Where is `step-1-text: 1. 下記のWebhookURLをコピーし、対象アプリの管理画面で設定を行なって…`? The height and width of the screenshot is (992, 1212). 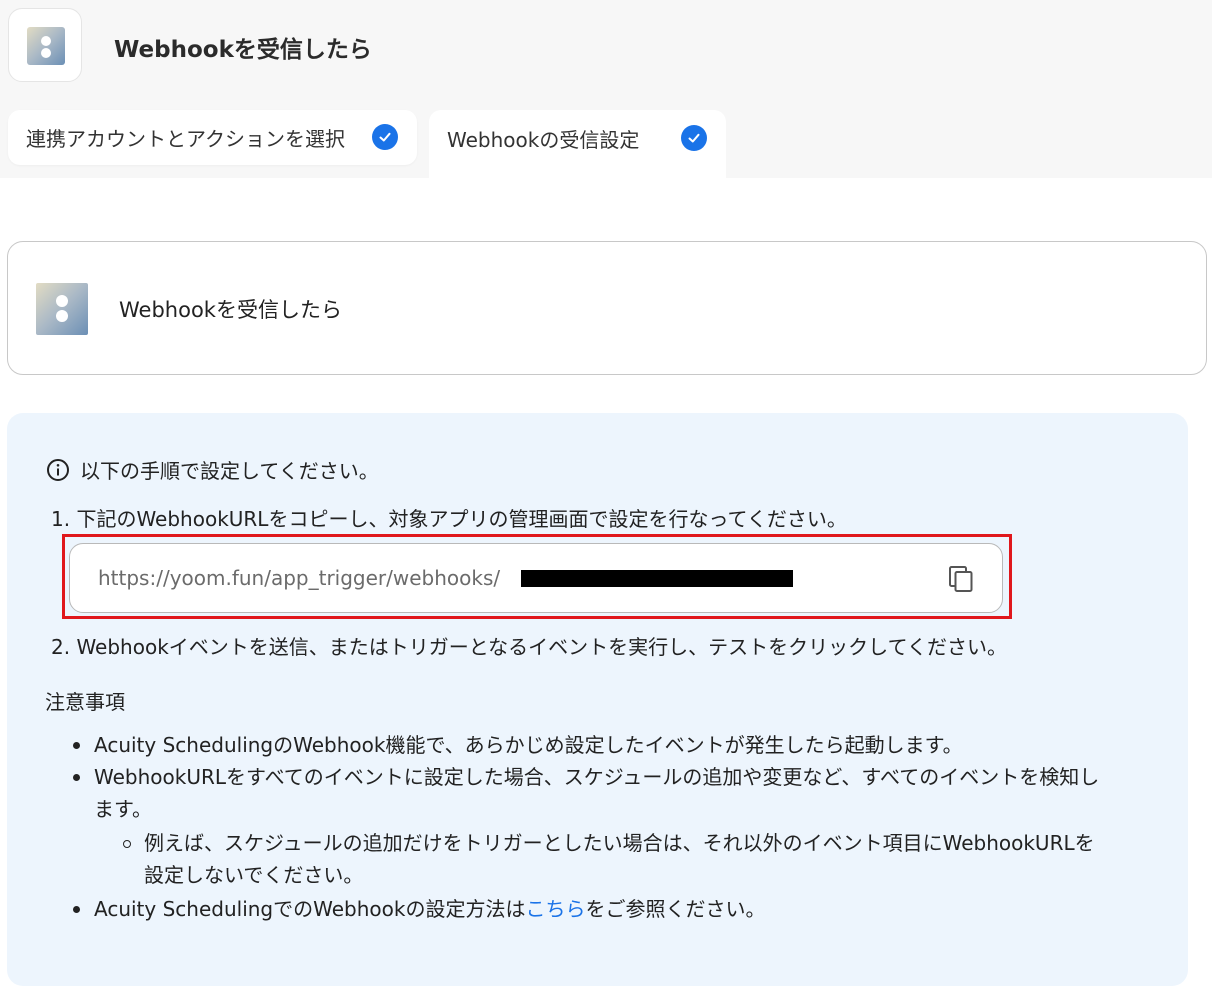
step-1-text: 1. 下記のWebhookURLをコピーし、対象アプリの管理画面で設定を行なって… is located at coordinates (449, 519).